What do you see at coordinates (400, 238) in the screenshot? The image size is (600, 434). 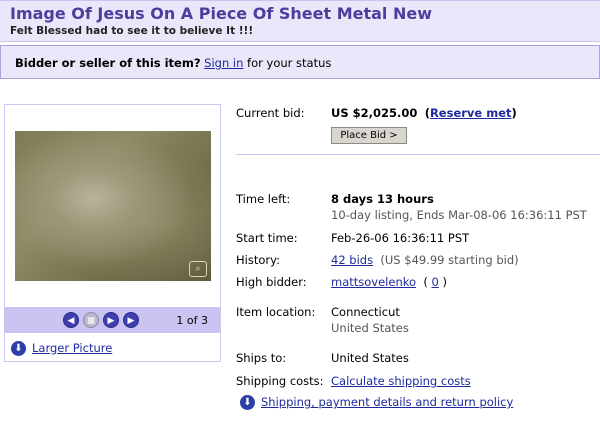 I see `start-time-value: Feb-26-06 16:36:11 PST` at bounding box center [400, 238].